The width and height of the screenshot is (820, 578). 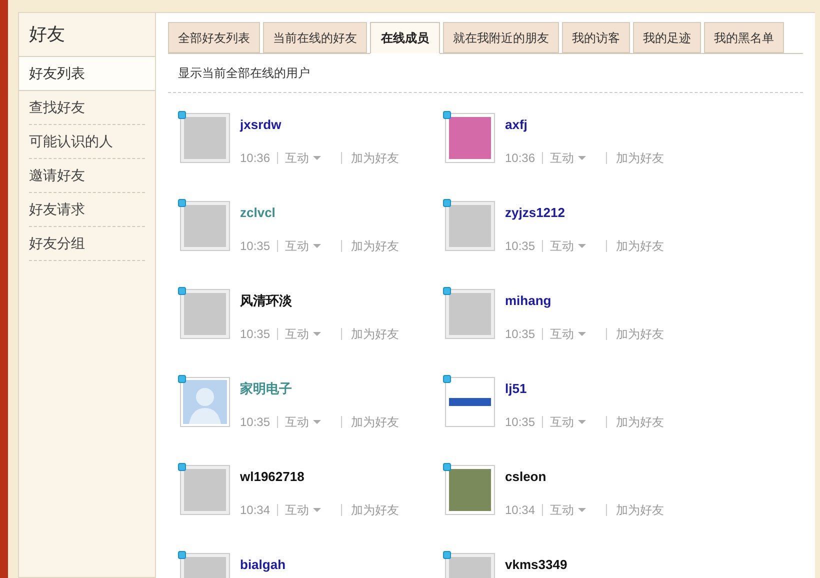 What do you see at coordinates (87, 142) in the screenshot?
I see `sidebar-item: 可能认识的人` at bounding box center [87, 142].